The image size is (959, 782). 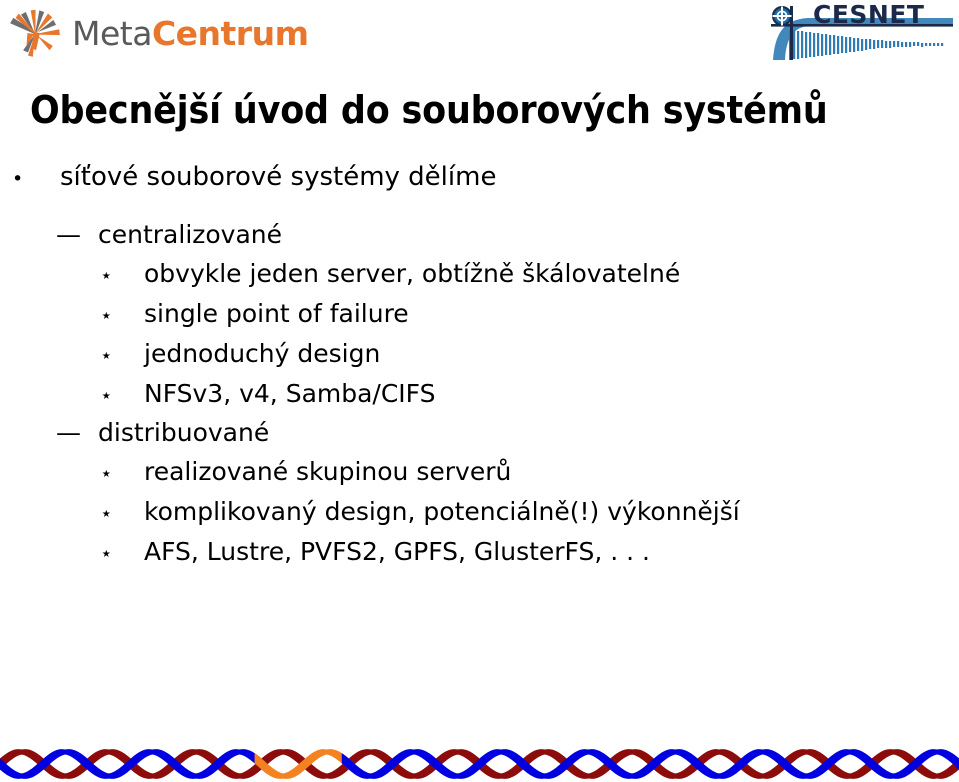 I want to click on list-item-label: realizované skupinou serverů, so click(x=328, y=471).